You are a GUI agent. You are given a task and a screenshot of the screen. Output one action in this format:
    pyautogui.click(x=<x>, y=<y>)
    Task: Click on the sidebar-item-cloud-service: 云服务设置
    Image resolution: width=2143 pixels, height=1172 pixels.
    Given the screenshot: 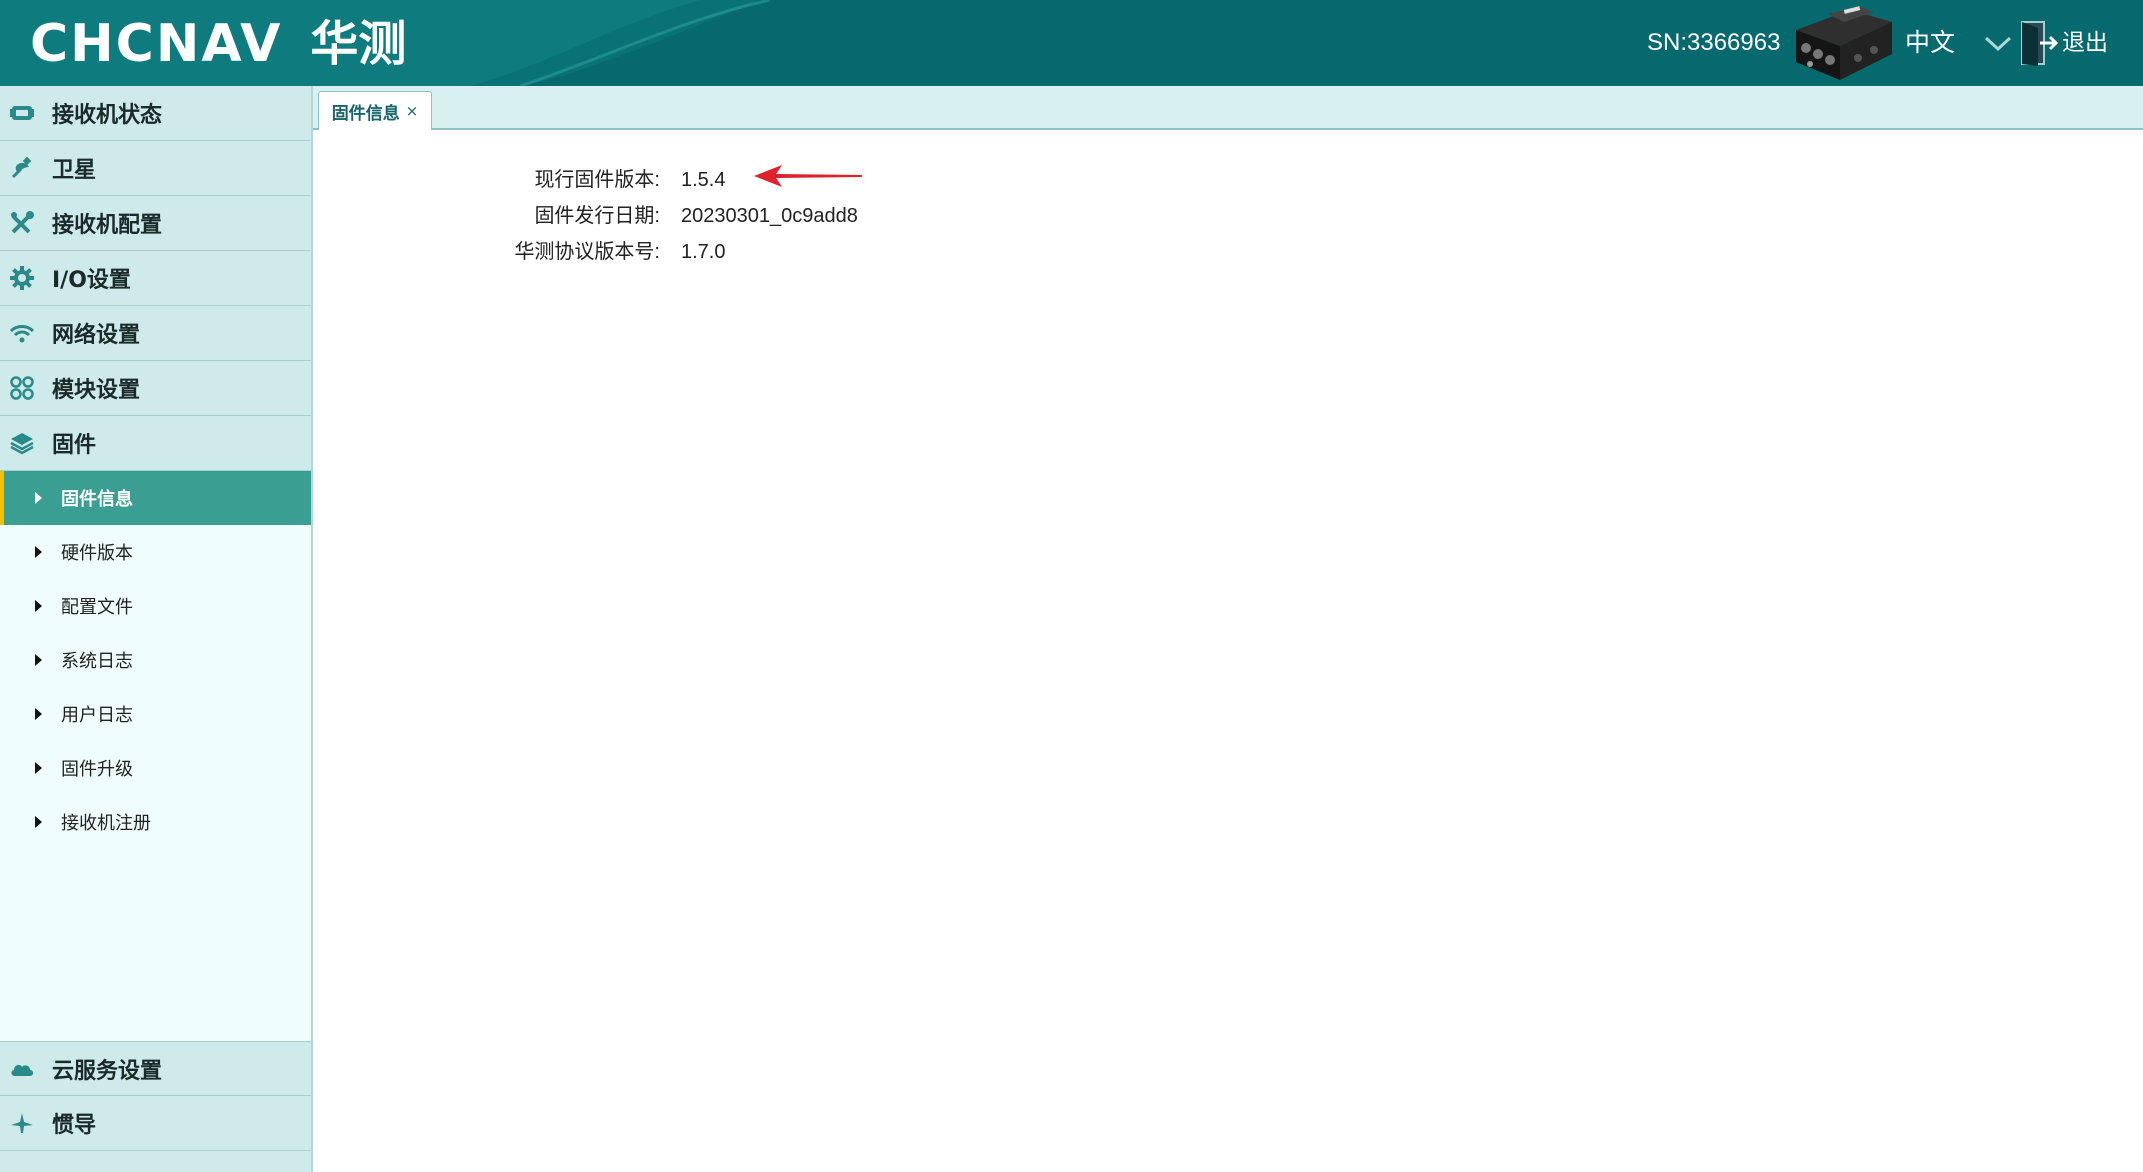 What is the action you would take?
    pyautogui.click(x=155, y=1068)
    